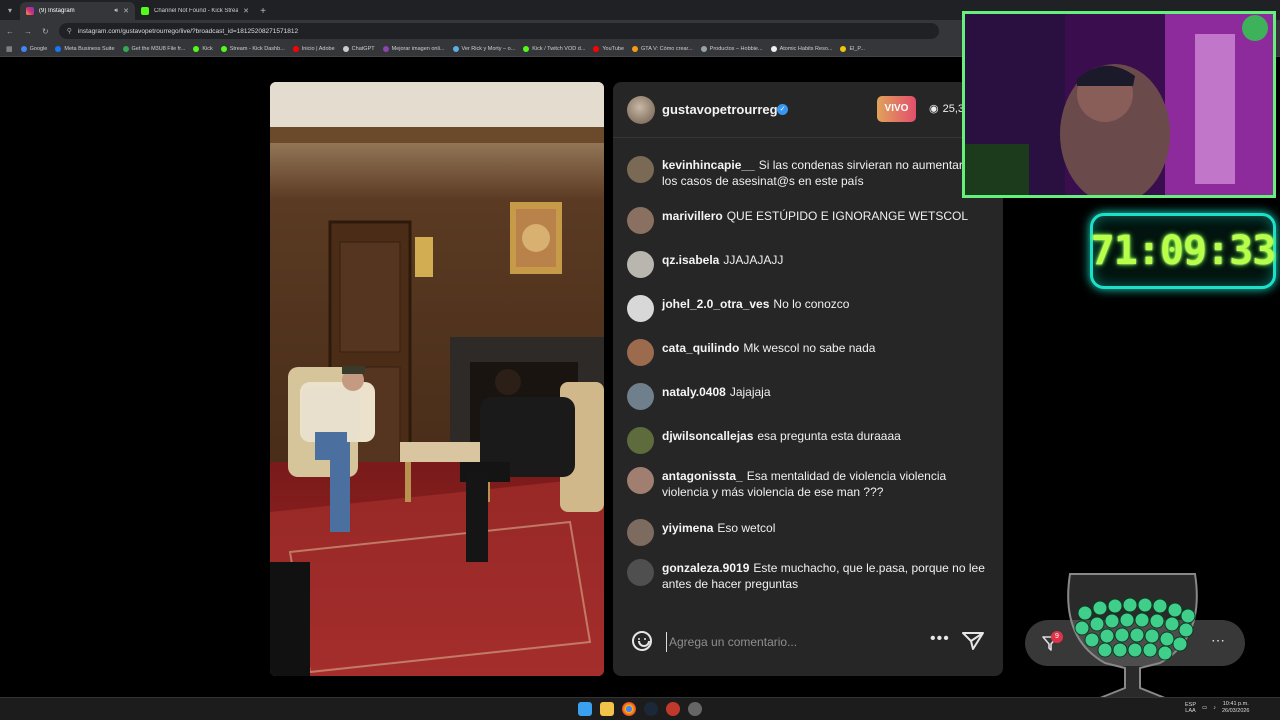  Describe the element at coordinates (313, 49) in the screenshot. I see `bookmark-item: Inicio | Adobe` at that location.